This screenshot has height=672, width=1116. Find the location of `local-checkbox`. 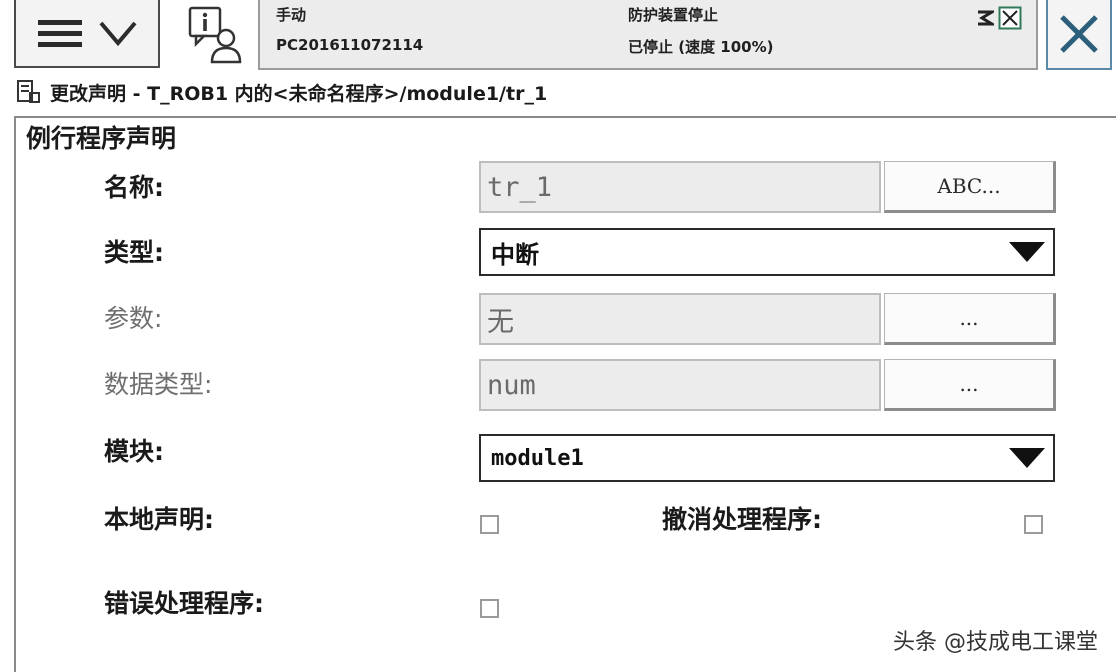

local-checkbox is located at coordinates (489, 524).